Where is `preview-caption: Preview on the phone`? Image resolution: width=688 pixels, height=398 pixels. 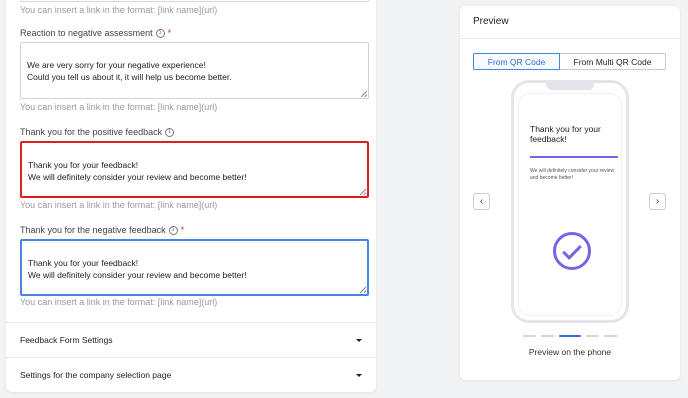 preview-caption: Preview on the phone is located at coordinates (570, 352).